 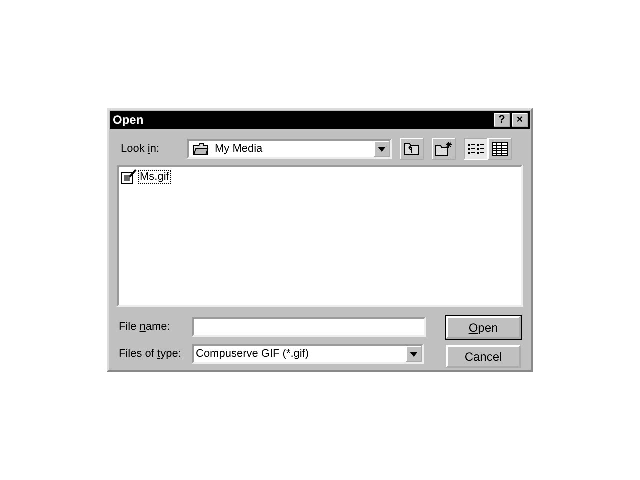 I want to click on close-button: ×, so click(x=520, y=120).